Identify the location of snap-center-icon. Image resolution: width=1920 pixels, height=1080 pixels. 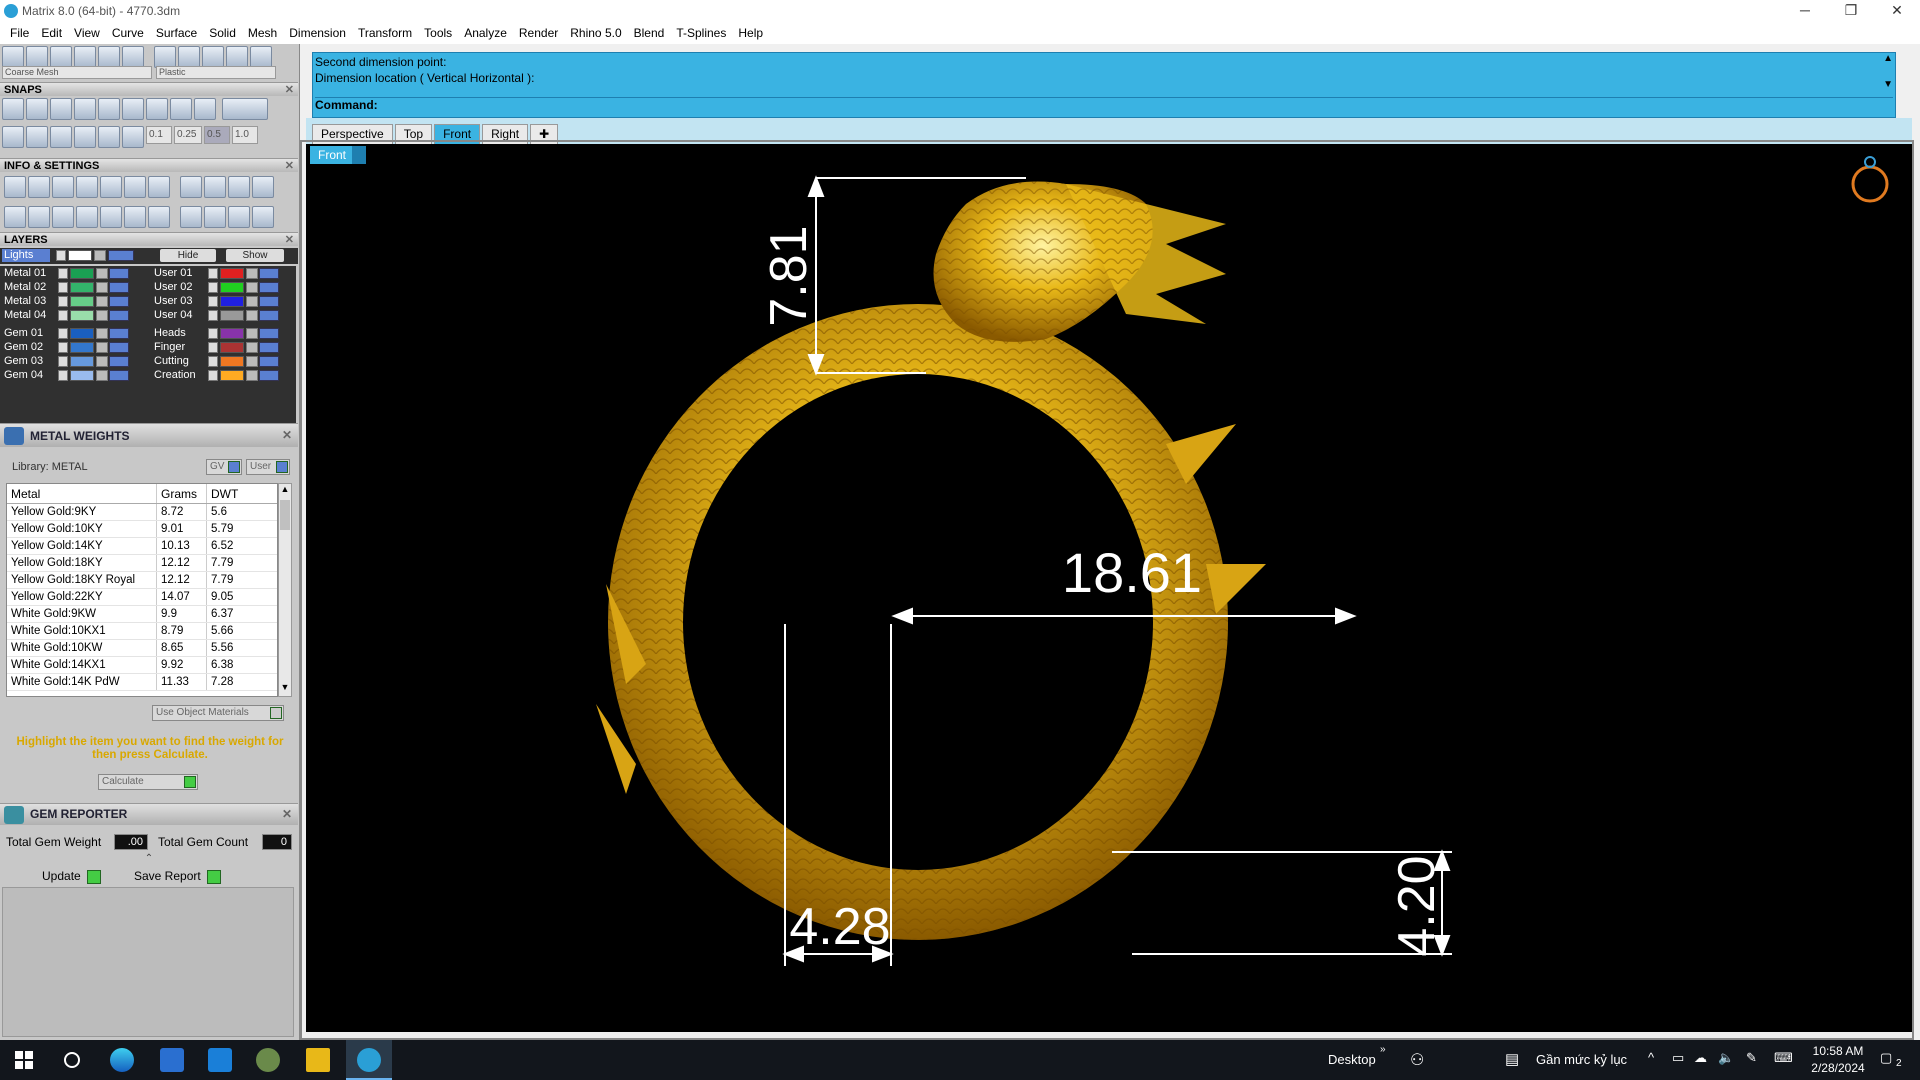
(157, 109).